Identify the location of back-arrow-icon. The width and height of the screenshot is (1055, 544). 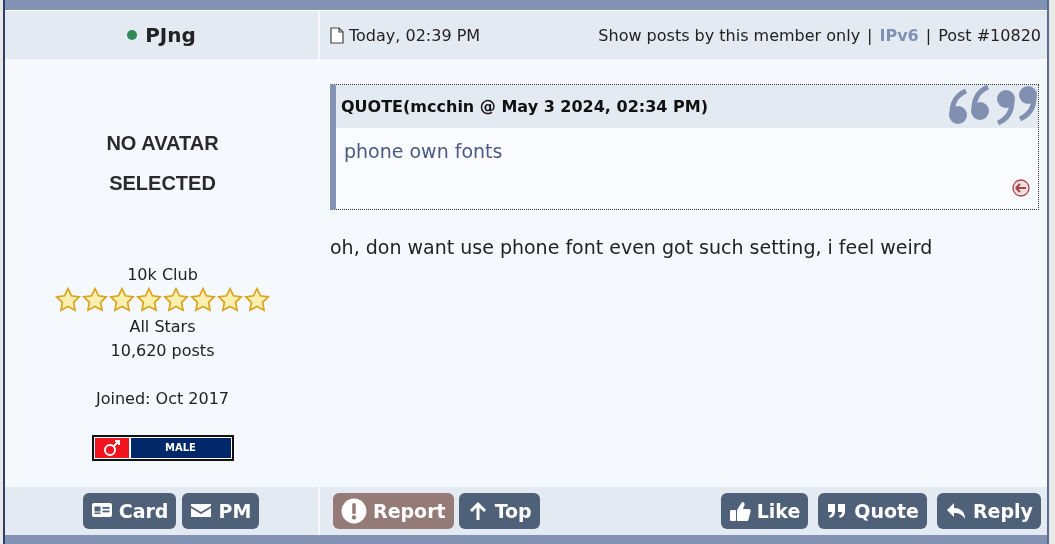
(1021, 188).